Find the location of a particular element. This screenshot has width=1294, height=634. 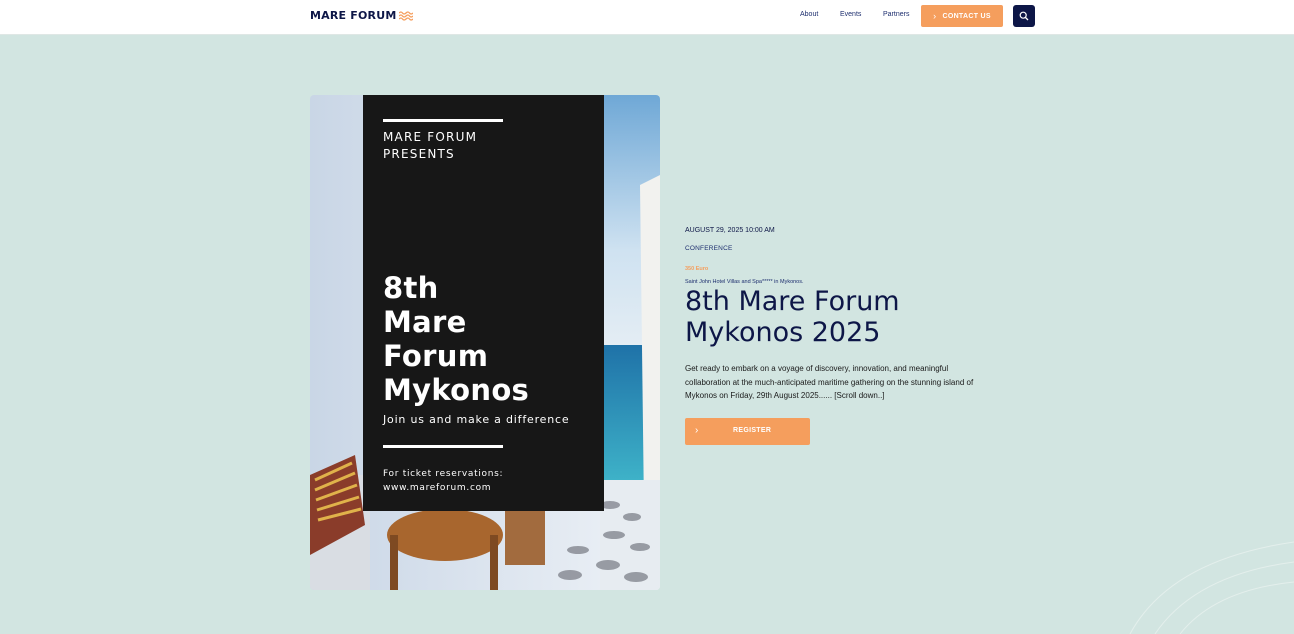

poster-tagline: Join us and make a difference is located at coordinates (476, 419).